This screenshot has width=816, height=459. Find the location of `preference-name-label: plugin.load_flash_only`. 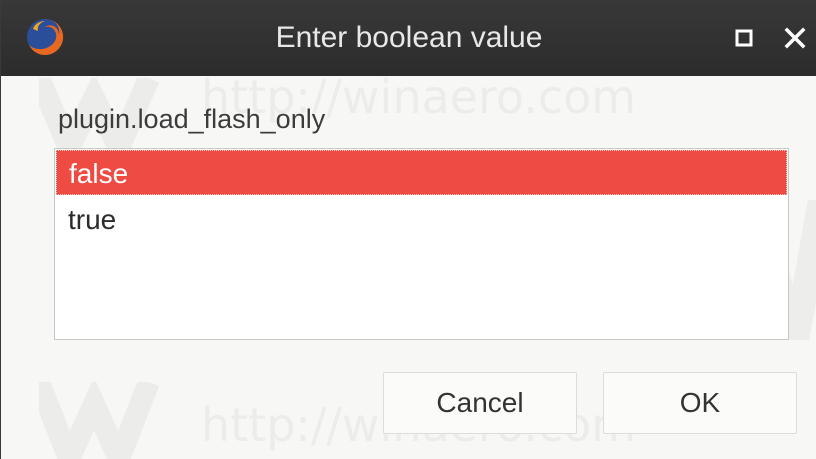

preference-name-label: plugin.load_flash_only is located at coordinates (192, 119).